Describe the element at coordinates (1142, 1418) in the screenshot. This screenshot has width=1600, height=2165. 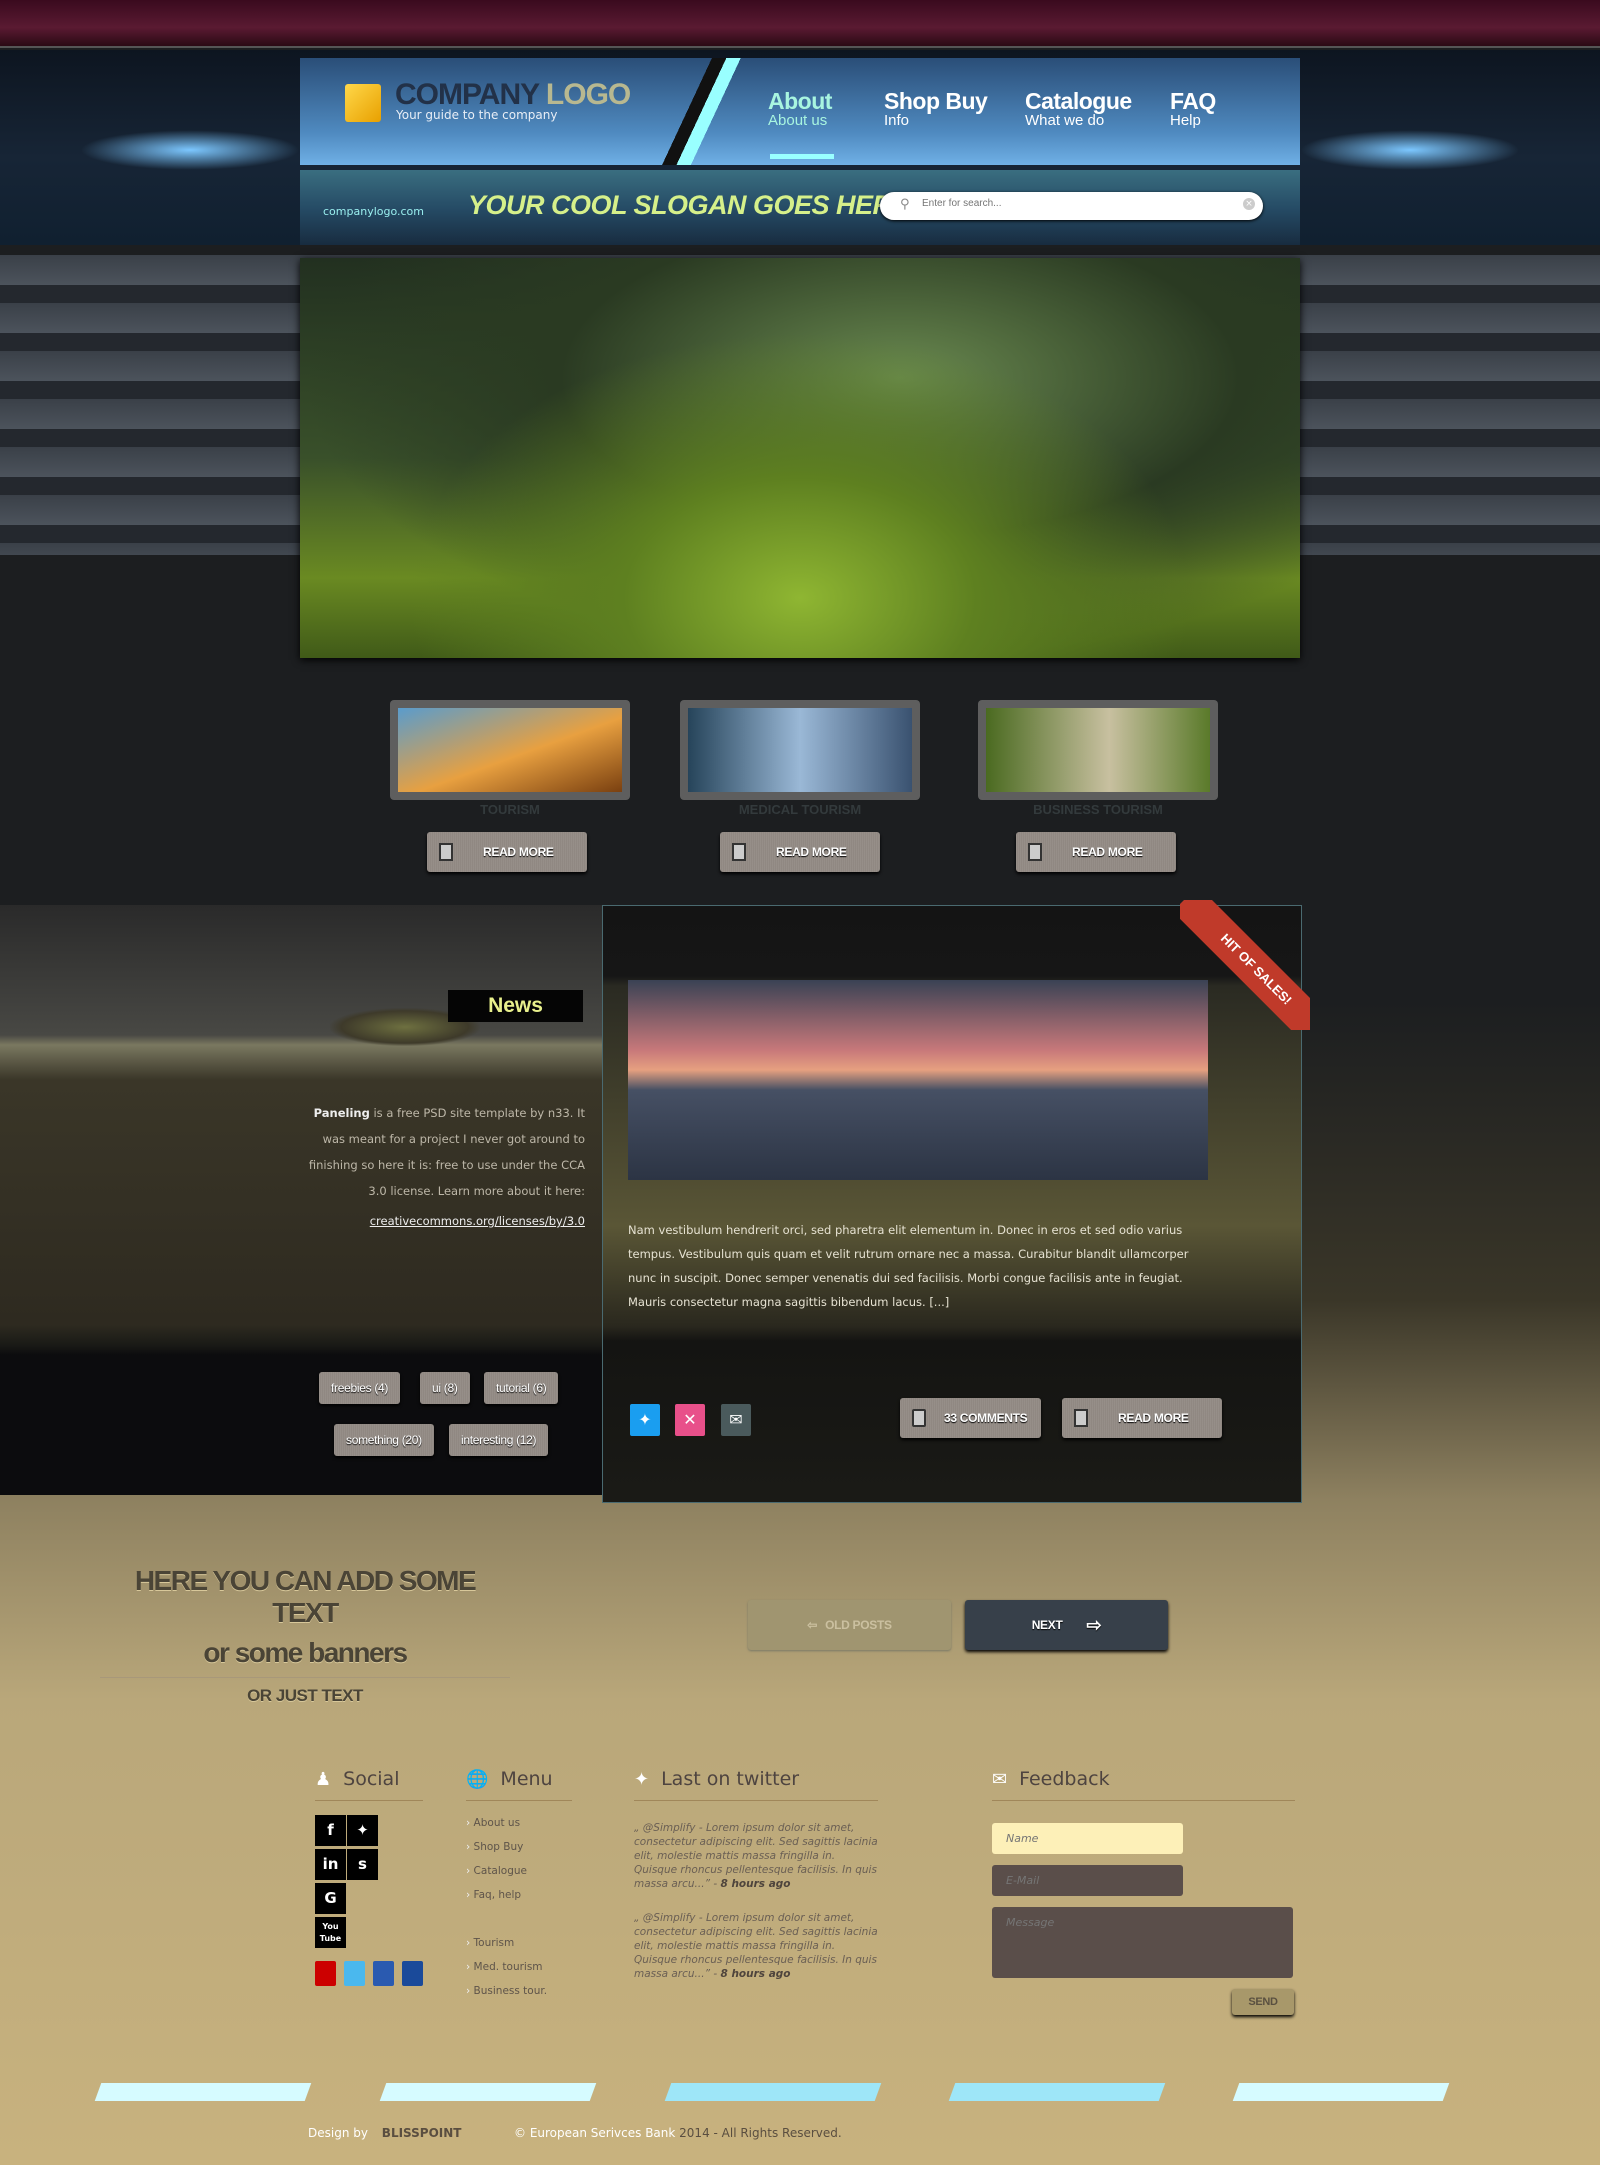
I see `article-read-more-button: READ MORE` at that location.